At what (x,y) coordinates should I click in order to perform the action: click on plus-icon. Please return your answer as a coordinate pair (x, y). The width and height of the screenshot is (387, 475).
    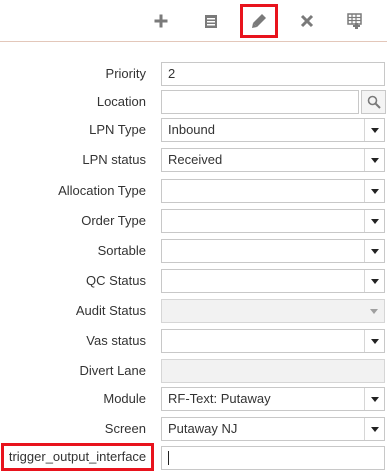
    Looking at the image, I should click on (161, 21).